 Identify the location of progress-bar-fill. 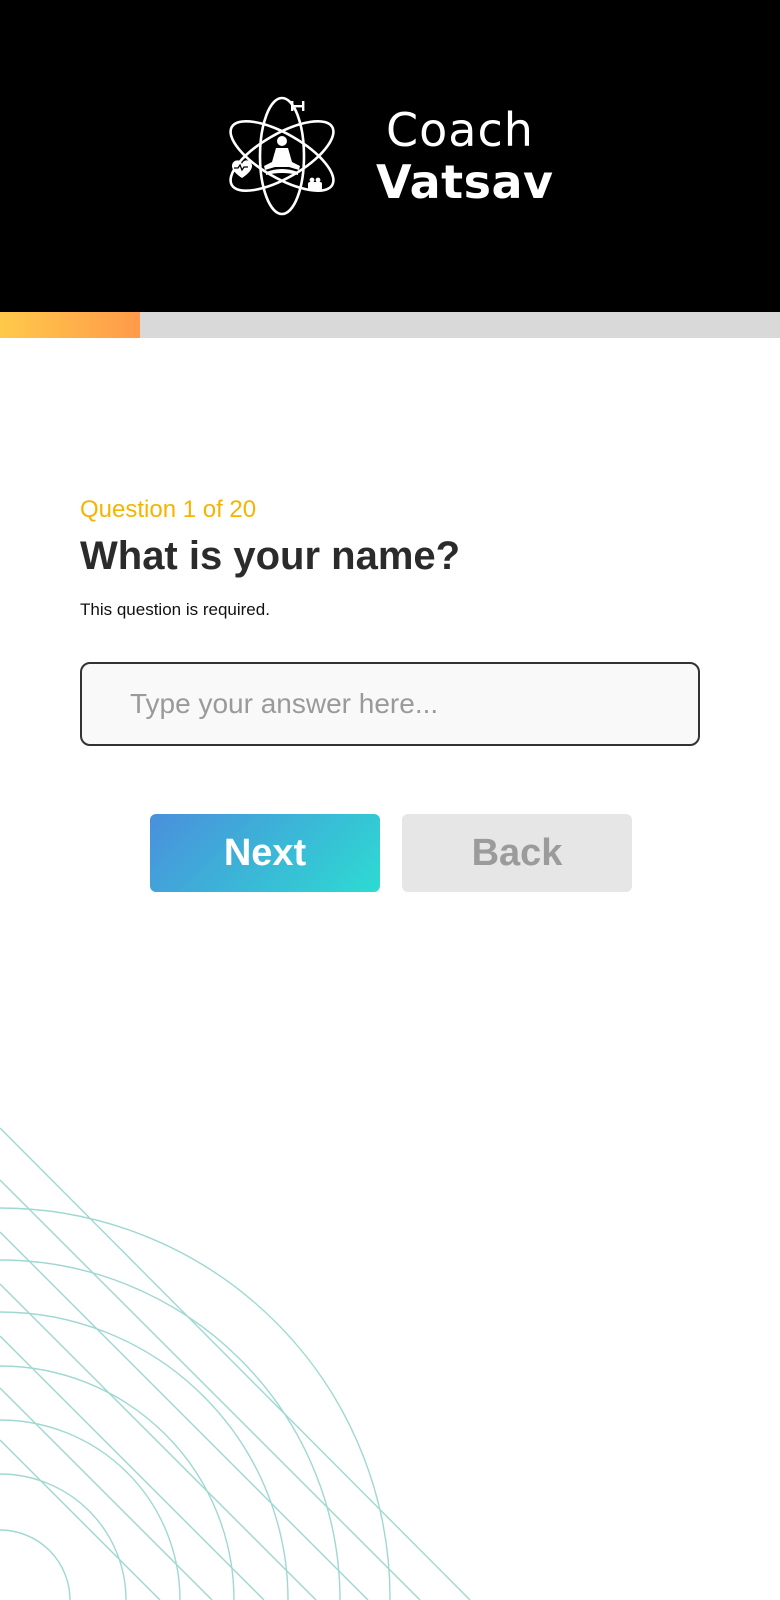
(70, 325).